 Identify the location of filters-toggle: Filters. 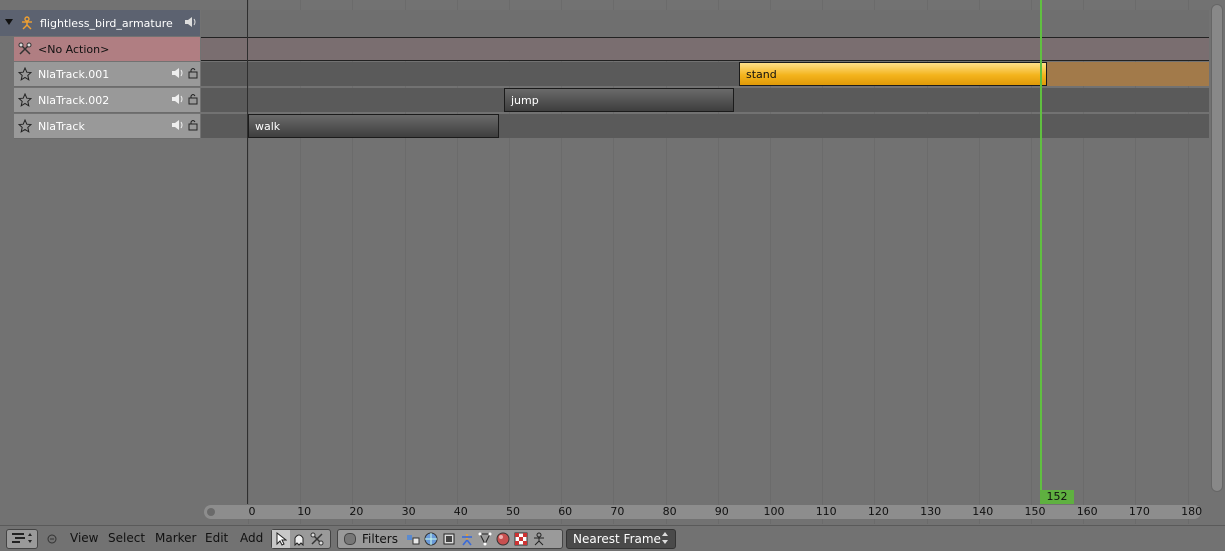
(371, 539).